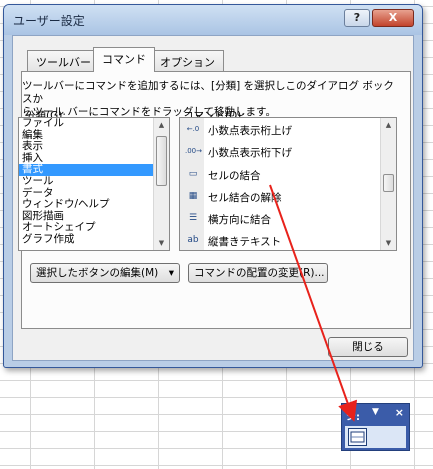  I want to click on tab-commands: コマンド, so click(124, 59).